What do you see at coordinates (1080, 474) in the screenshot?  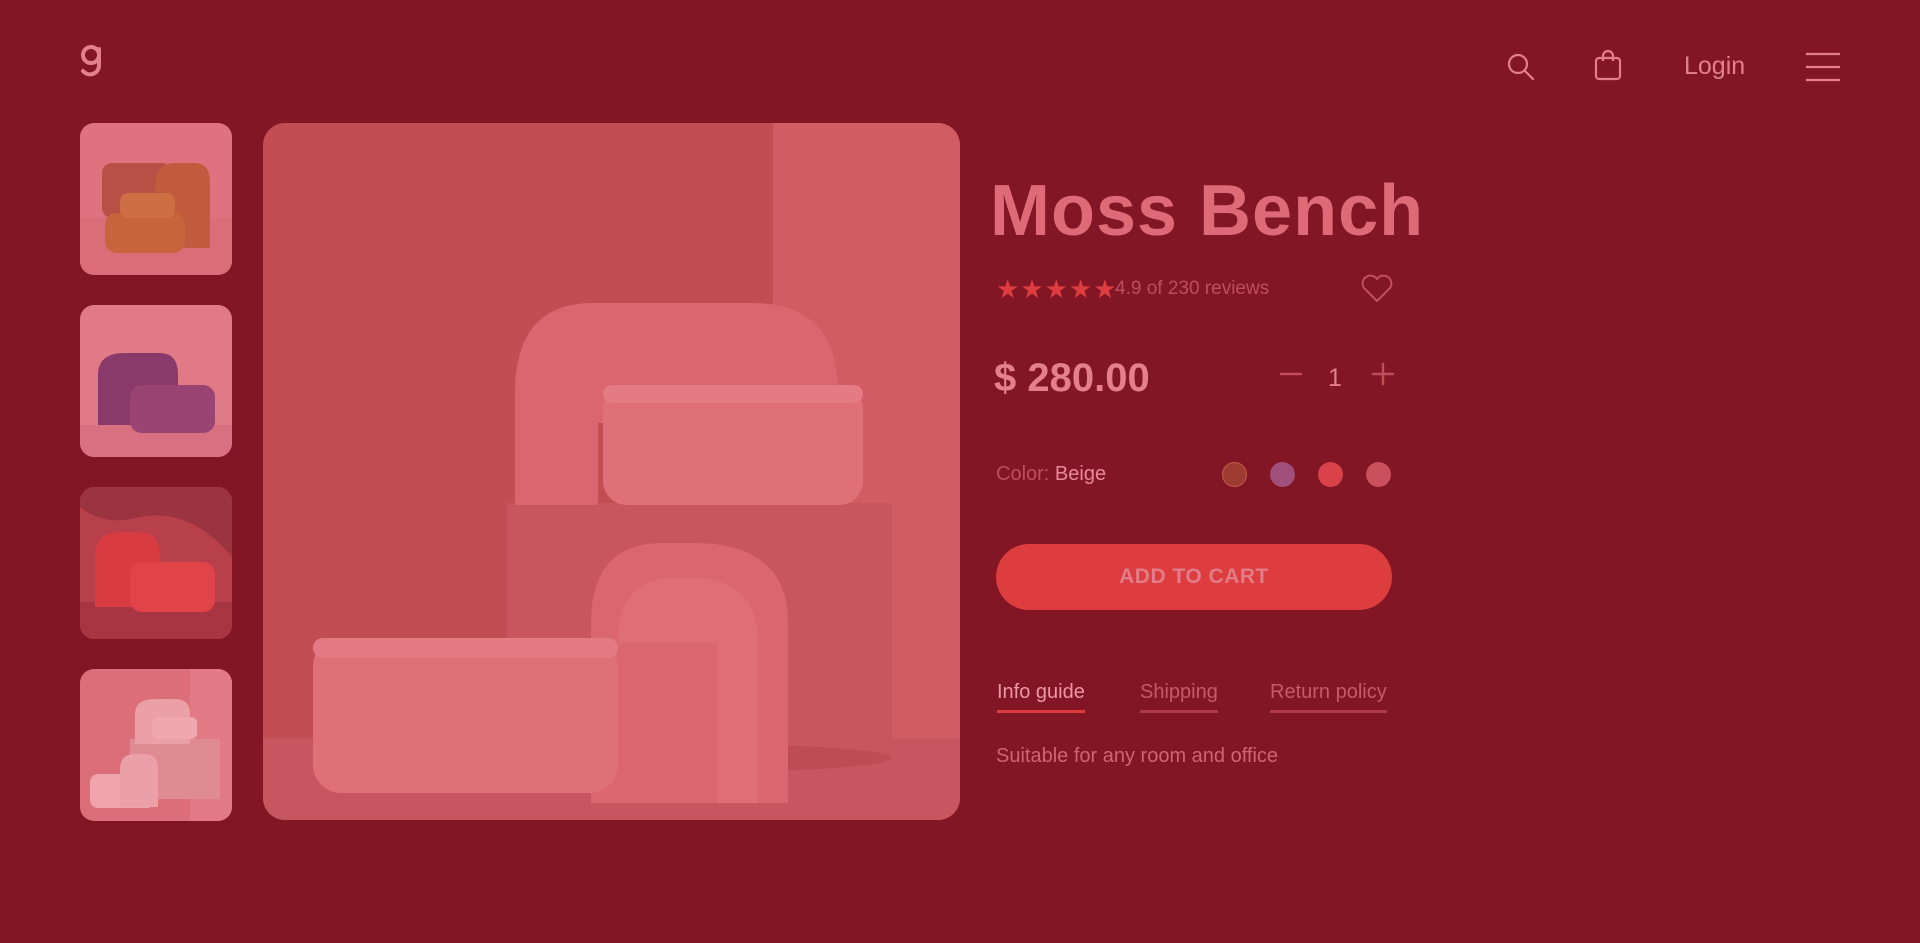 I see `color-value: Beige` at bounding box center [1080, 474].